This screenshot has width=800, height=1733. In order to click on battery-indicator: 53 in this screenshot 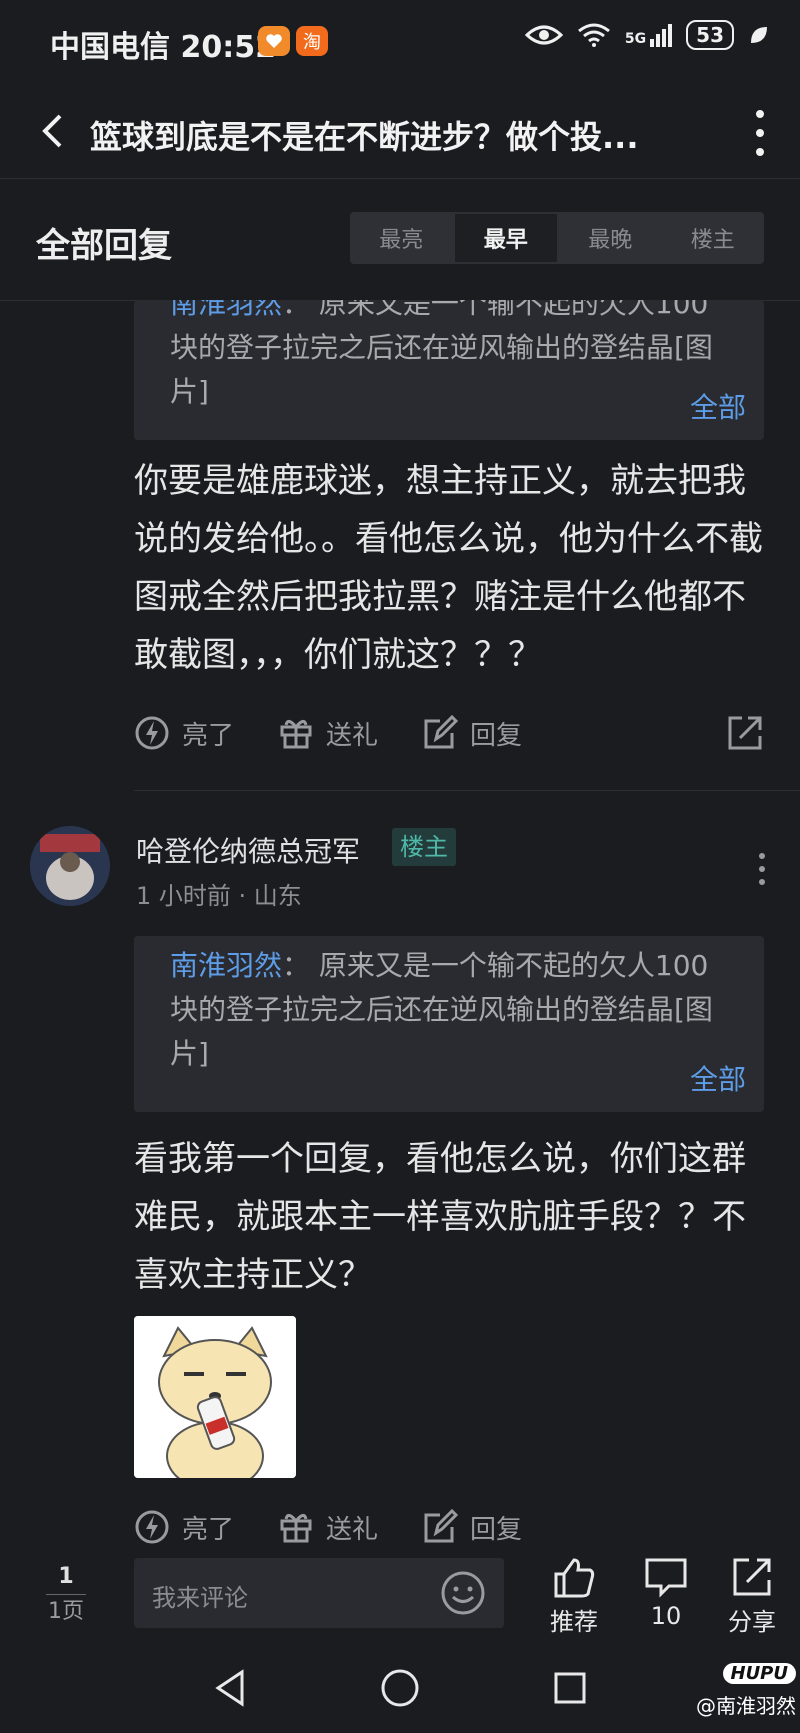, I will do `click(710, 35)`.